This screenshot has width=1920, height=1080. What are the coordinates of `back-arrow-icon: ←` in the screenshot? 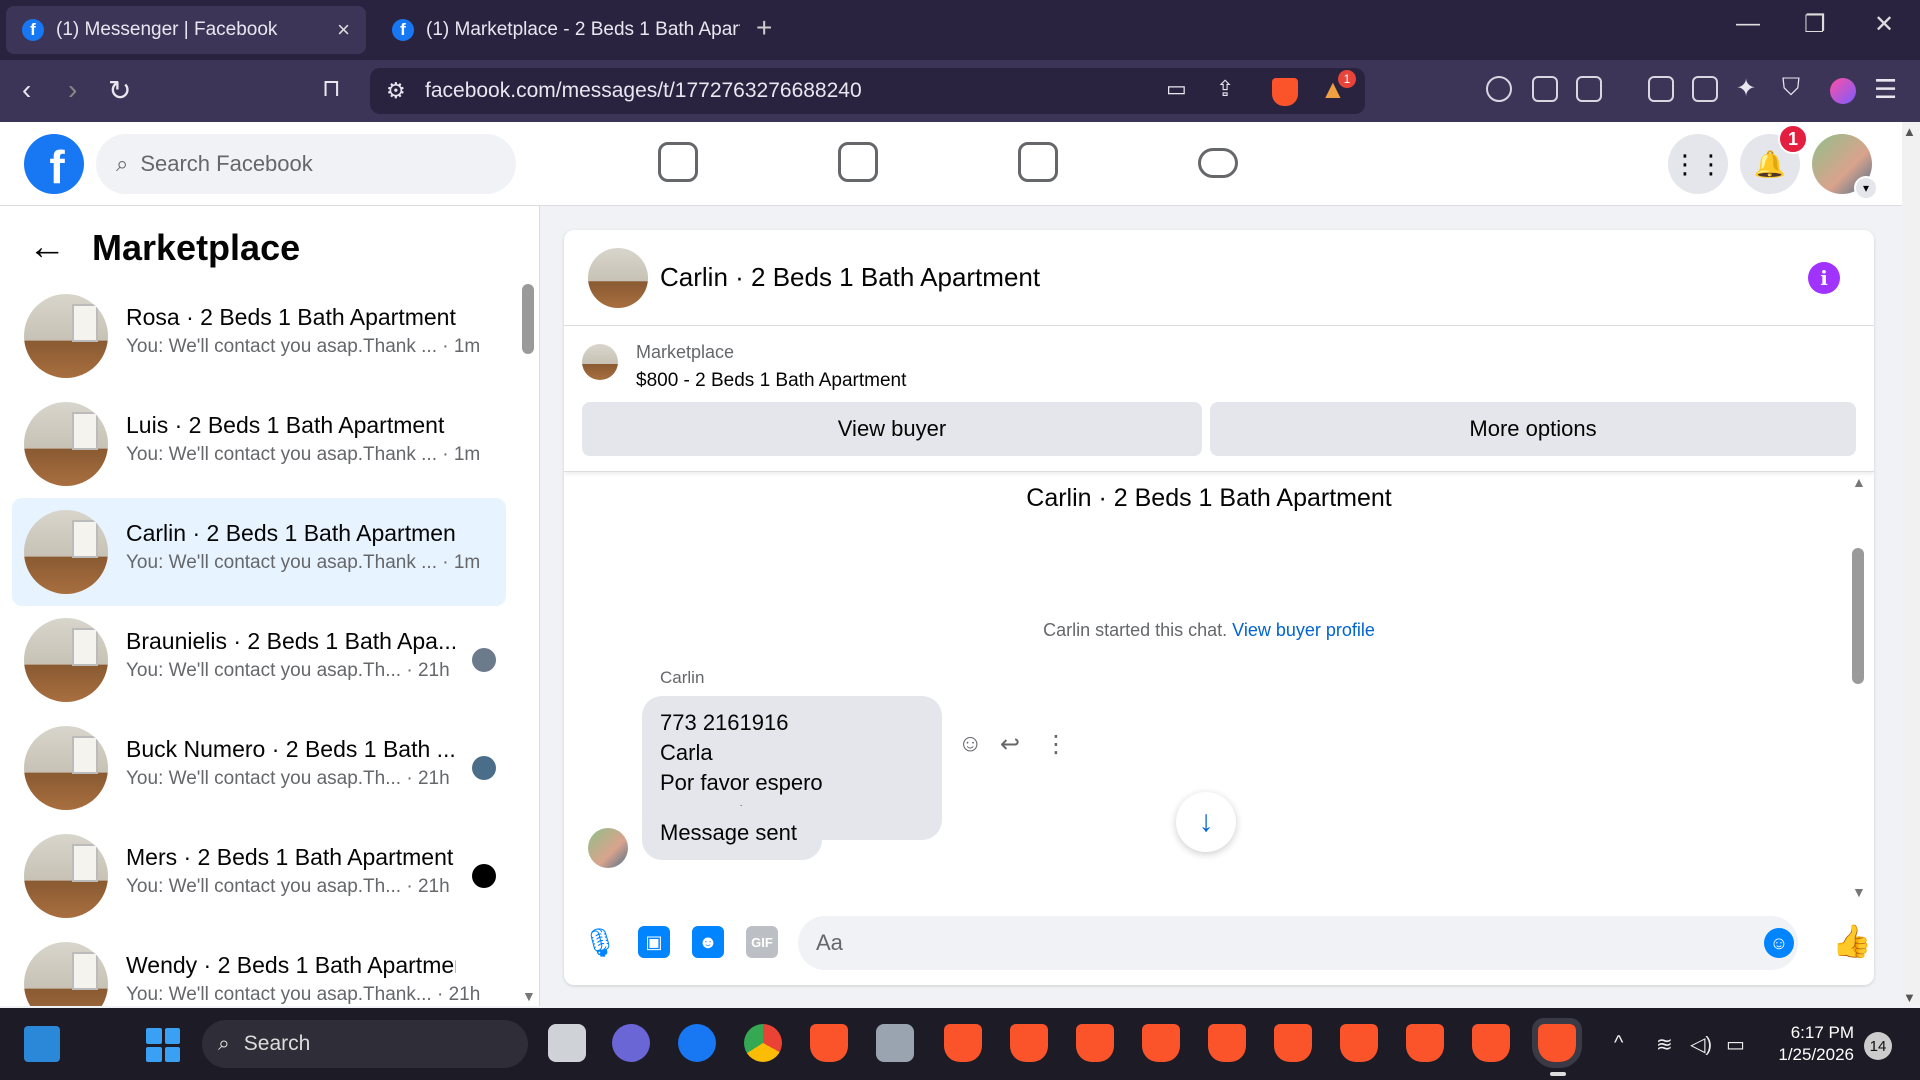 It's located at (47, 247).